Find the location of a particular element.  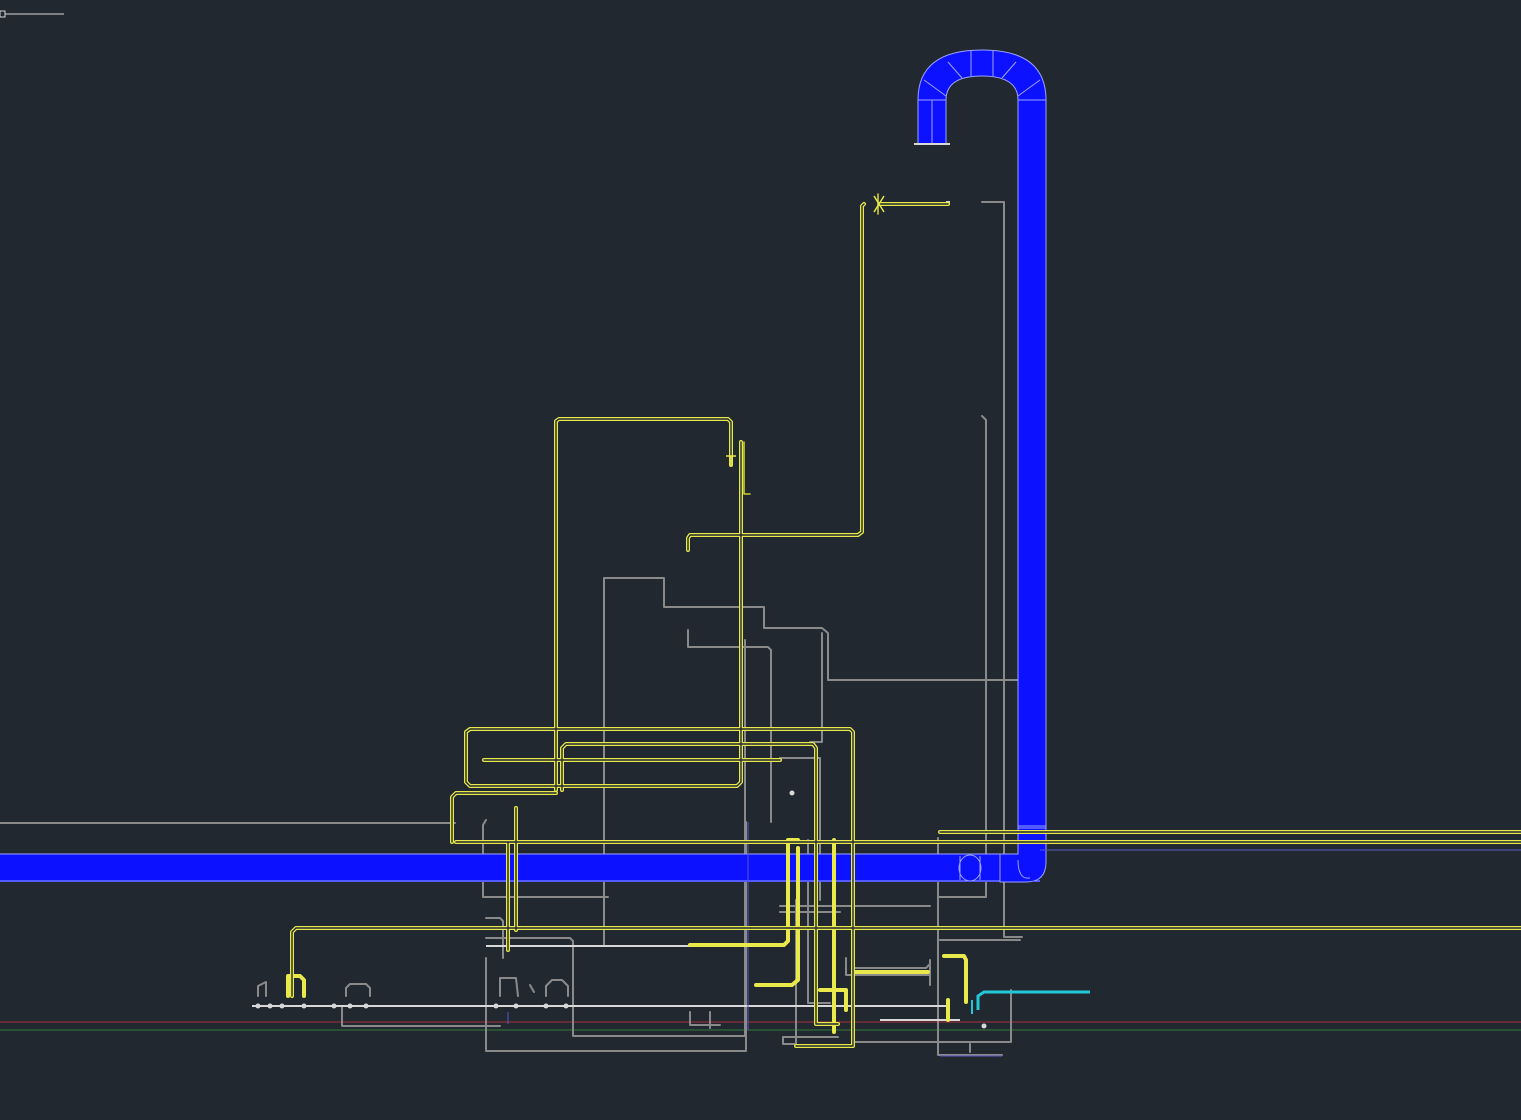

duct-gooseneck is located at coordinates (982, 75).